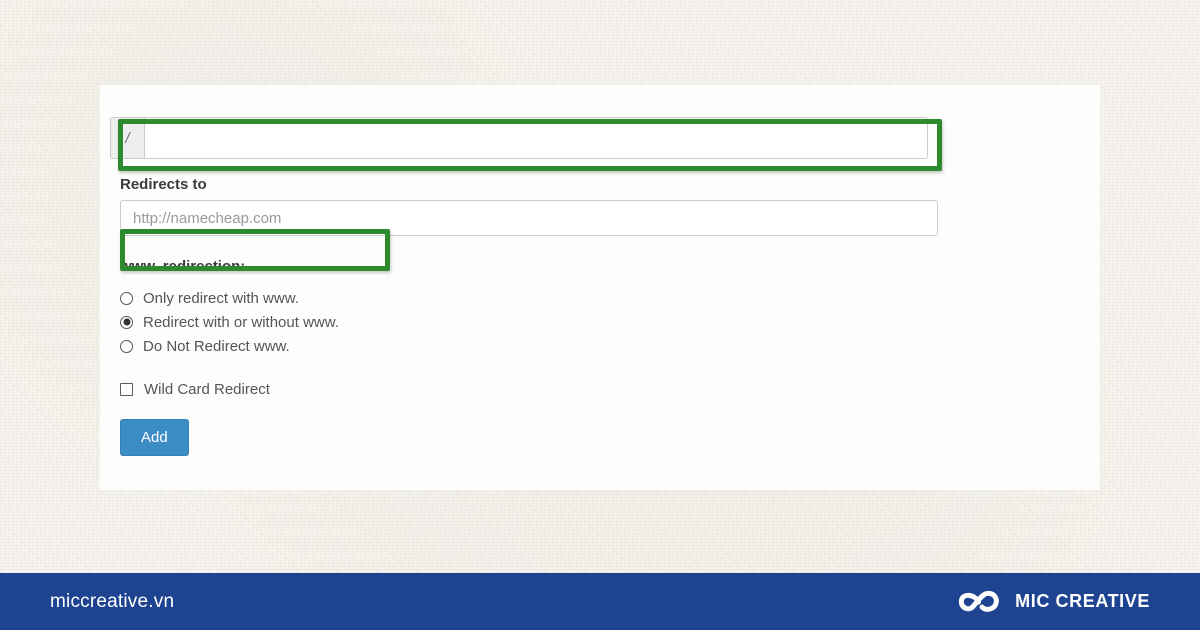 This screenshot has width=1200, height=630. I want to click on brand-name: MIC CREATIVE, so click(1082, 601).